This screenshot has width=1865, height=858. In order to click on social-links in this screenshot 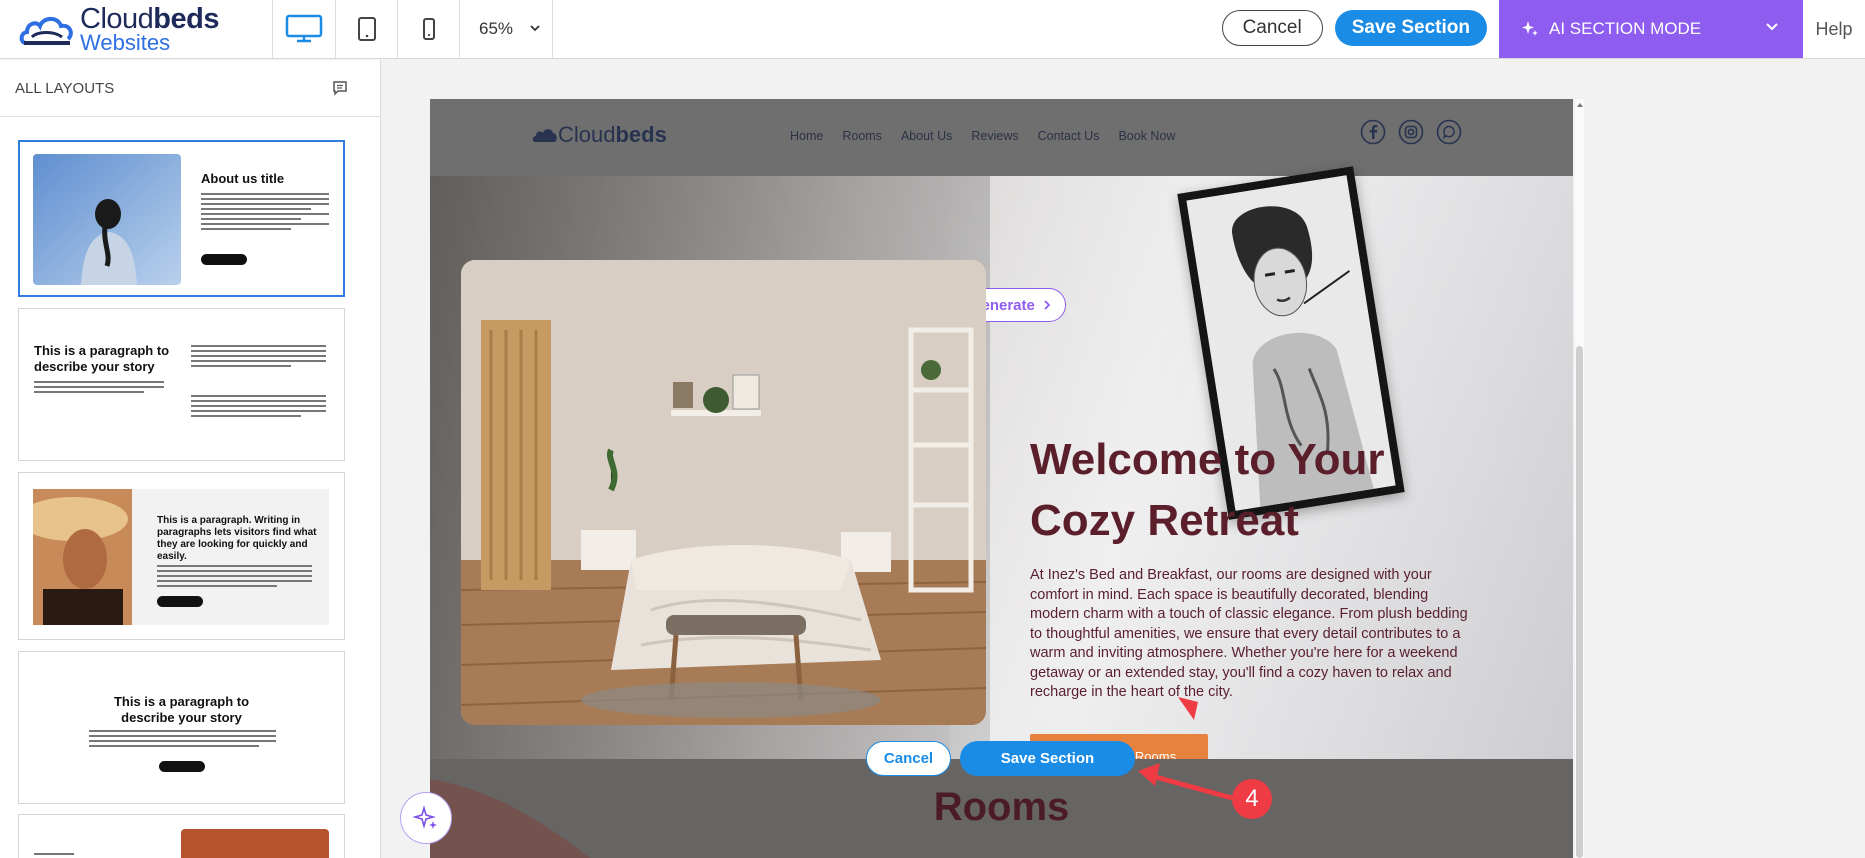, I will do `click(1411, 132)`.